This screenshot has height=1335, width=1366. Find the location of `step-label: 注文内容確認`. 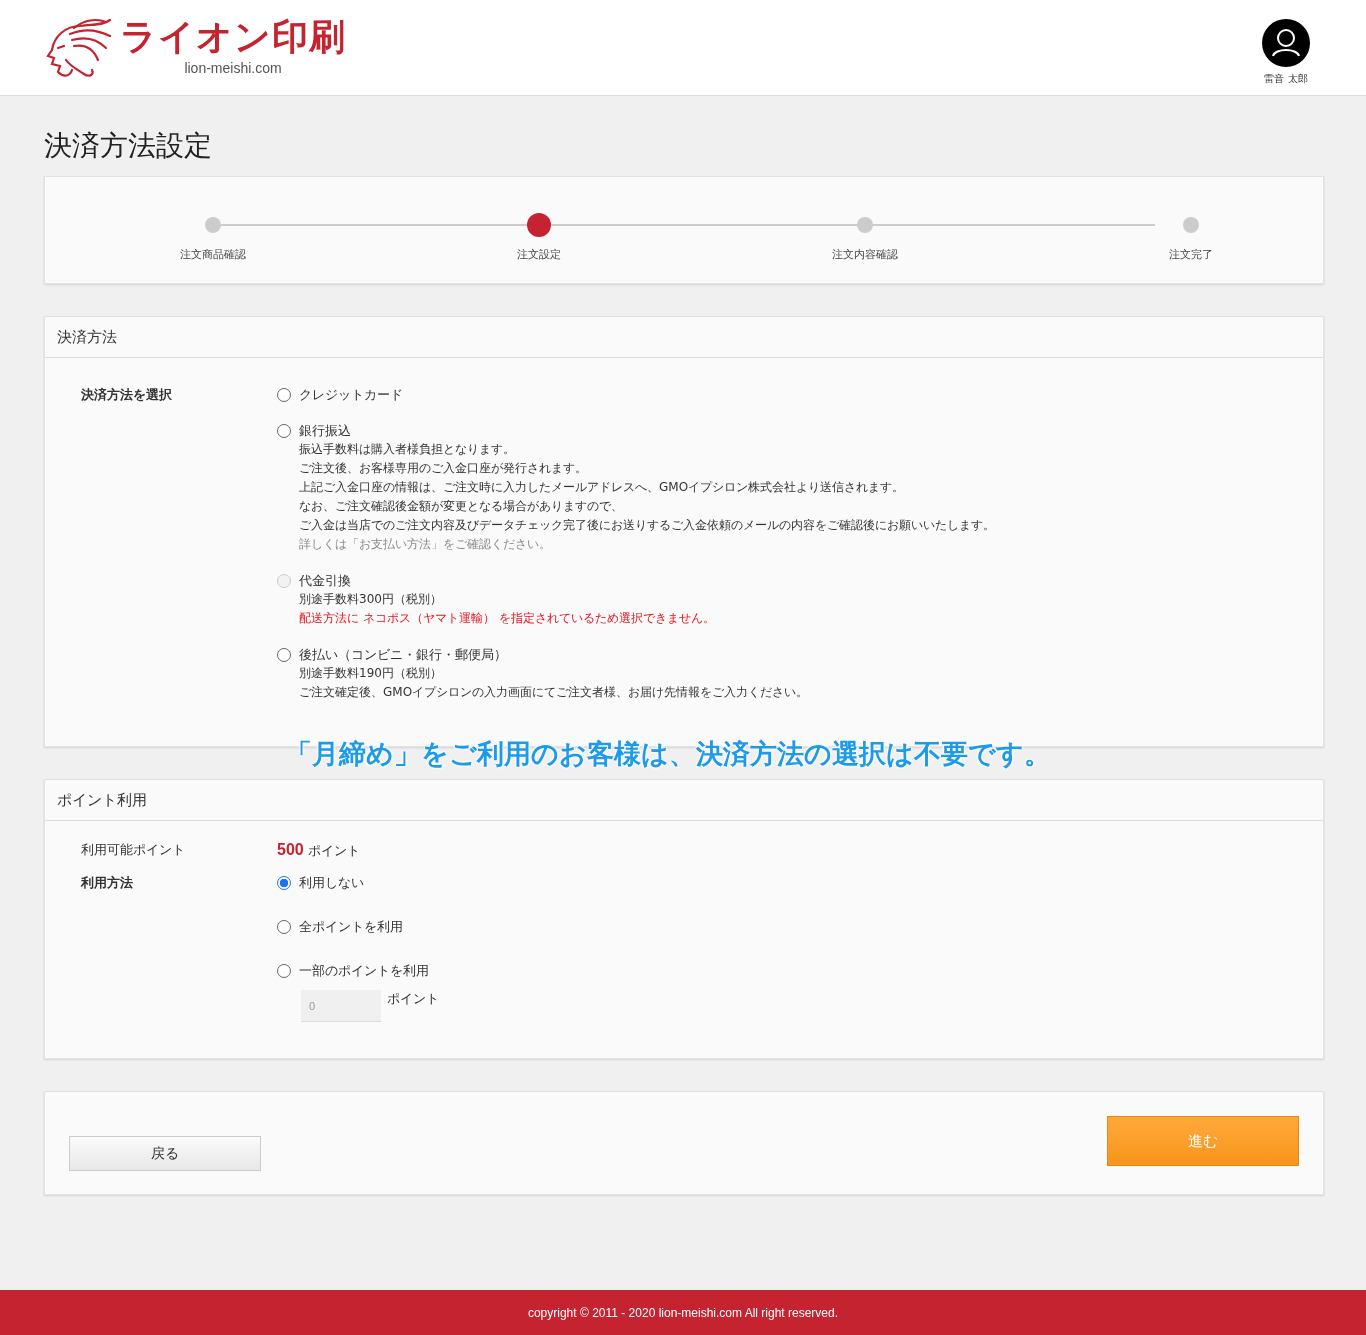

step-label: 注文内容確認 is located at coordinates (865, 254).